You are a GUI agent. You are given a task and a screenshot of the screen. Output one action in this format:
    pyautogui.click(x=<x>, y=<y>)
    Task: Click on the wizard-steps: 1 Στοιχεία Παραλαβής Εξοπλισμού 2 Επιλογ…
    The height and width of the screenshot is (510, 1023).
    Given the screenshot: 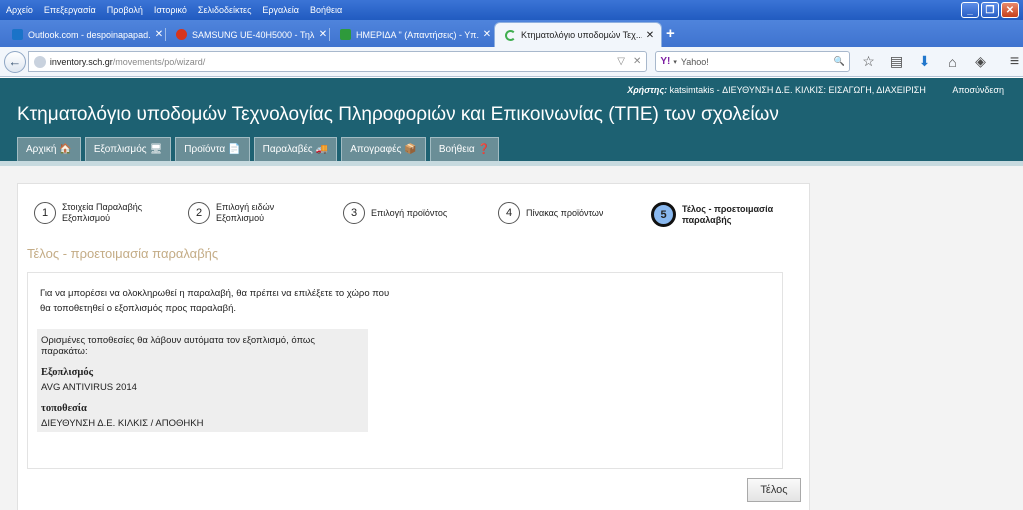 What is the action you would take?
    pyautogui.click(x=414, y=216)
    